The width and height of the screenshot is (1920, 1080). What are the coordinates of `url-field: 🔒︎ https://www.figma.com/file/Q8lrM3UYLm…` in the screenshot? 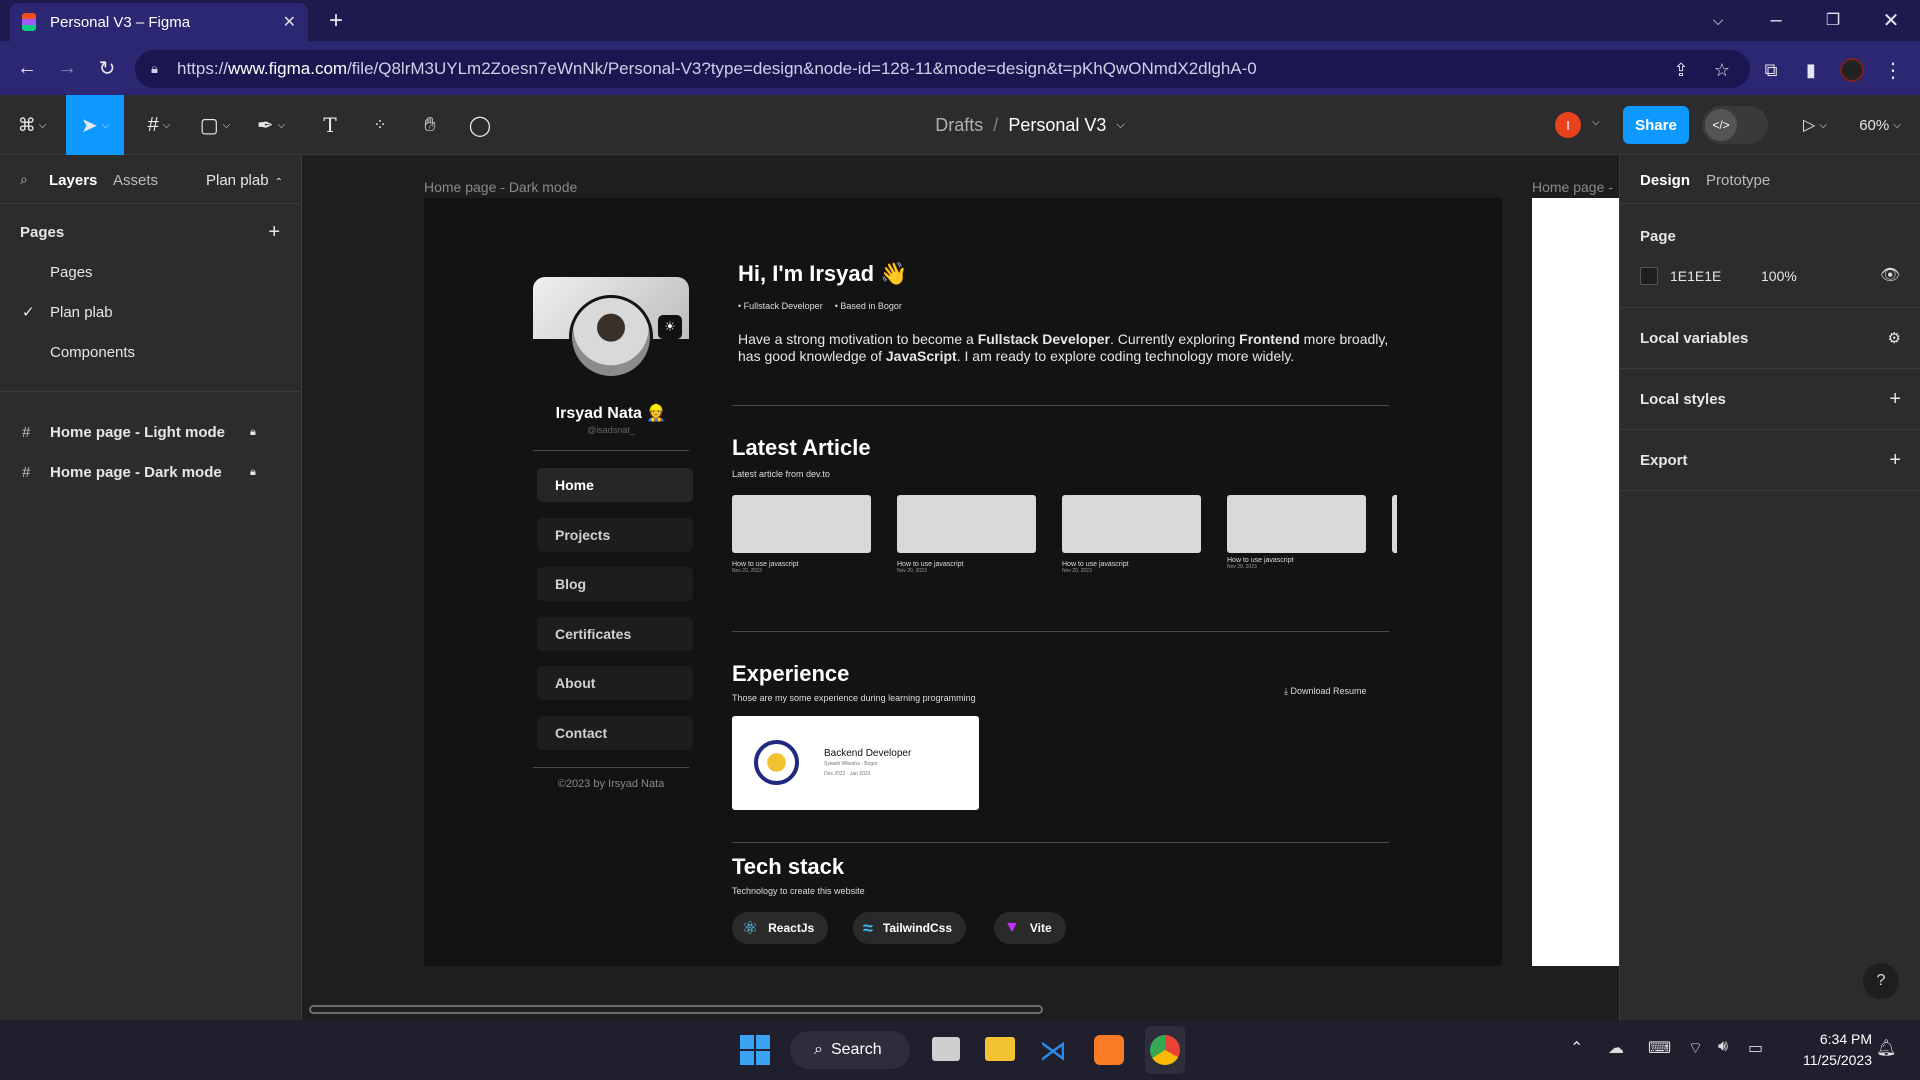 It's located at (942, 69).